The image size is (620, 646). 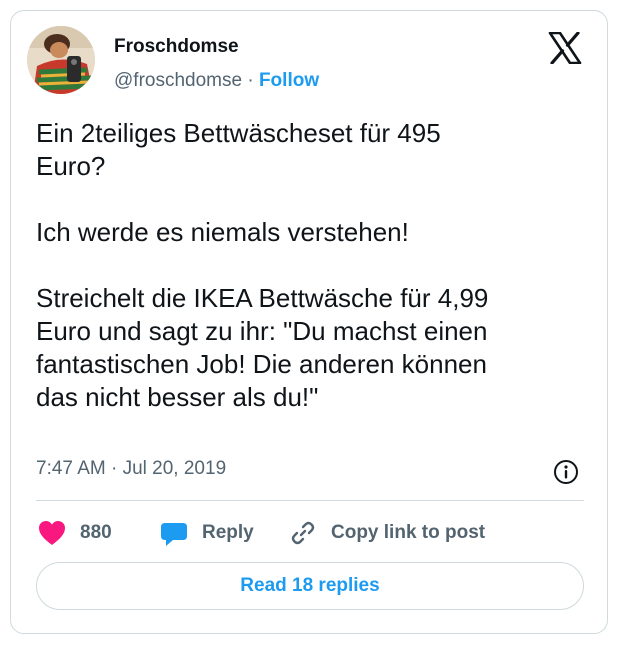 What do you see at coordinates (52, 533) in the screenshot?
I see `heart-icon` at bounding box center [52, 533].